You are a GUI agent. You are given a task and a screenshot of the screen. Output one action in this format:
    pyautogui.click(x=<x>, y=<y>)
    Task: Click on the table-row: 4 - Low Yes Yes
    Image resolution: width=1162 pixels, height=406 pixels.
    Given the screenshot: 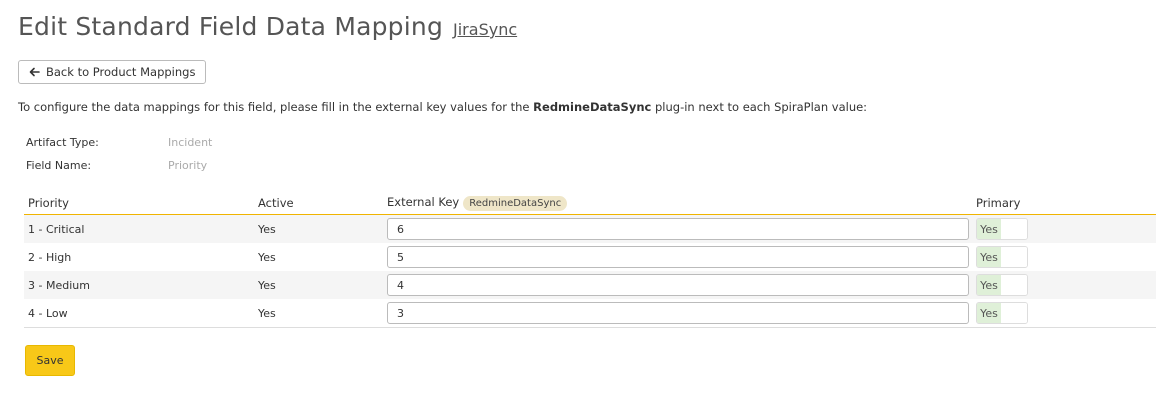 What is the action you would take?
    pyautogui.click(x=590, y=313)
    